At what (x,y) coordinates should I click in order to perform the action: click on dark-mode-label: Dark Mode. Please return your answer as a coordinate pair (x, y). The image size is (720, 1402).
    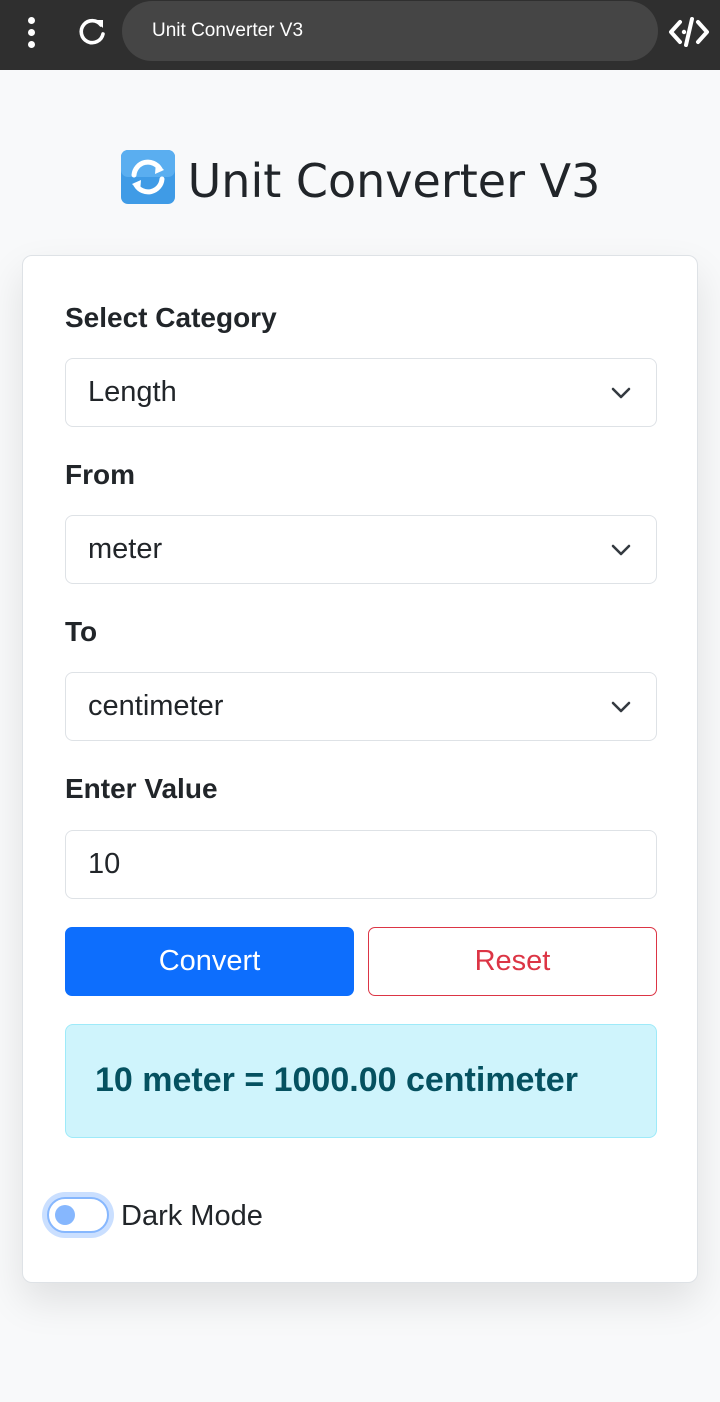
    Looking at the image, I should click on (192, 1216).